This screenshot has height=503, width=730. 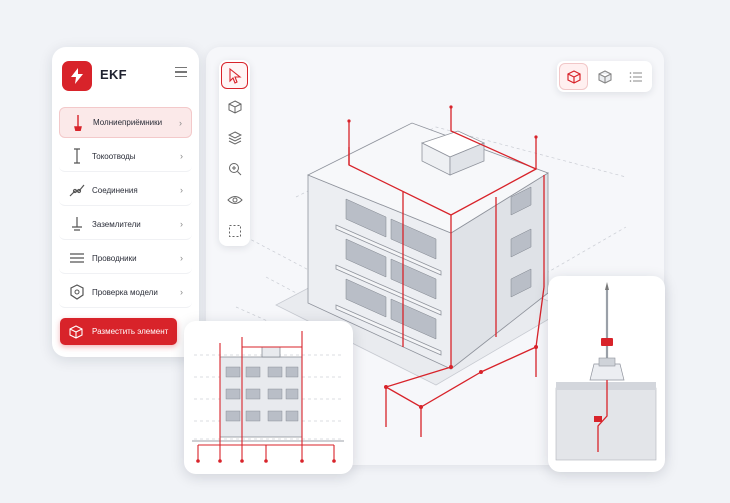 I want to click on sidebar-item-label: Проверка модели, so click(x=125, y=292).